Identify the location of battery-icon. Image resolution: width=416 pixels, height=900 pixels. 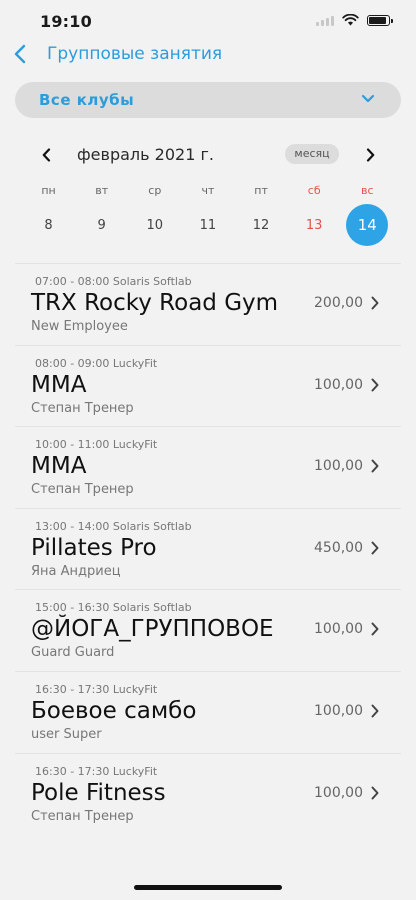
(380, 20).